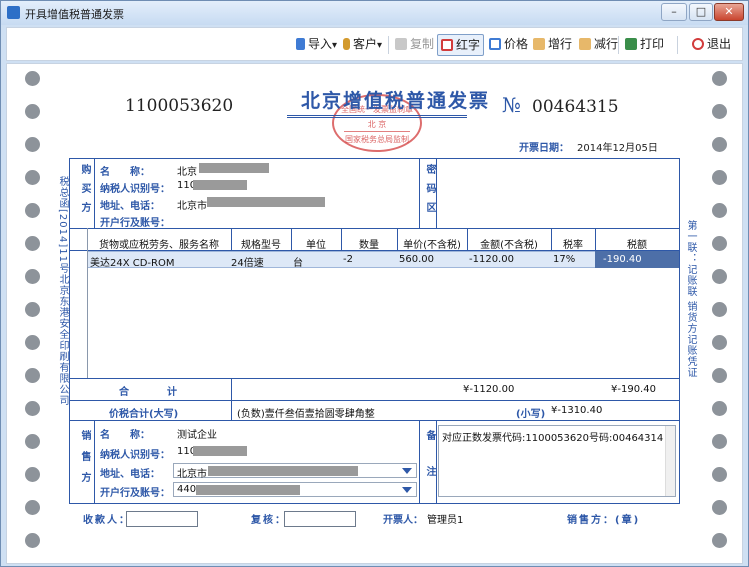 Image resolution: width=749 pixels, height=567 pixels. I want to click on reviewer-input, so click(320, 519).